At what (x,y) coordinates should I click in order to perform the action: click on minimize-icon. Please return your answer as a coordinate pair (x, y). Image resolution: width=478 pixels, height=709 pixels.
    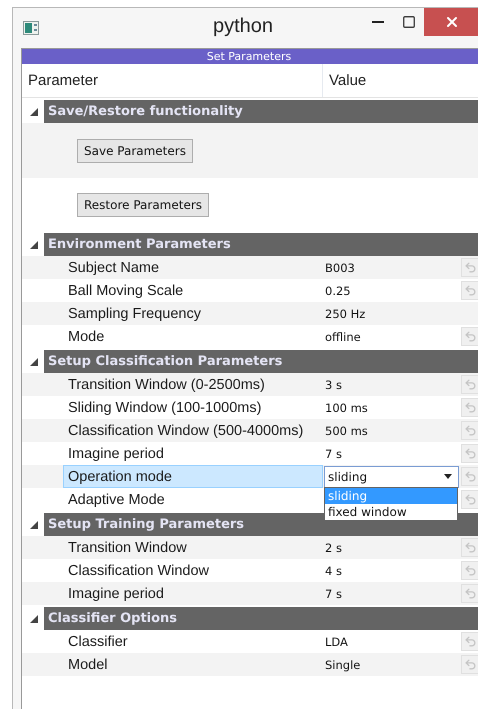
    Looking at the image, I should click on (378, 22).